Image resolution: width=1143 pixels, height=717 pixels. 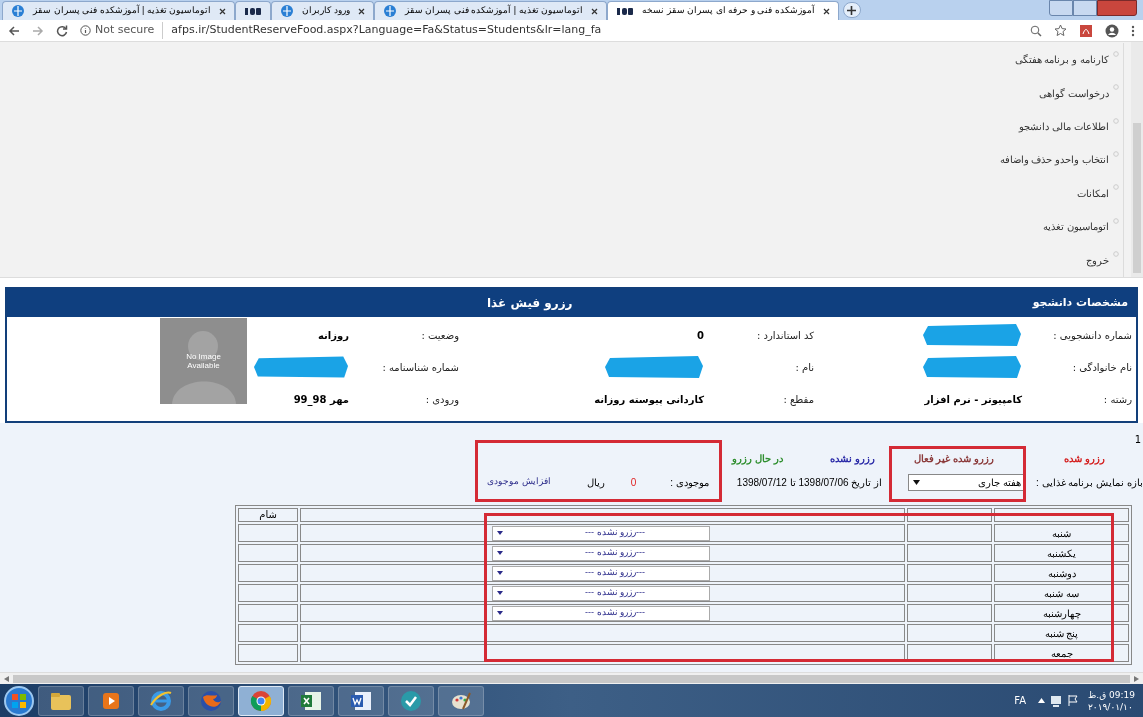 What do you see at coordinates (111, 700) in the screenshot?
I see `play-icon` at bounding box center [111, 700].